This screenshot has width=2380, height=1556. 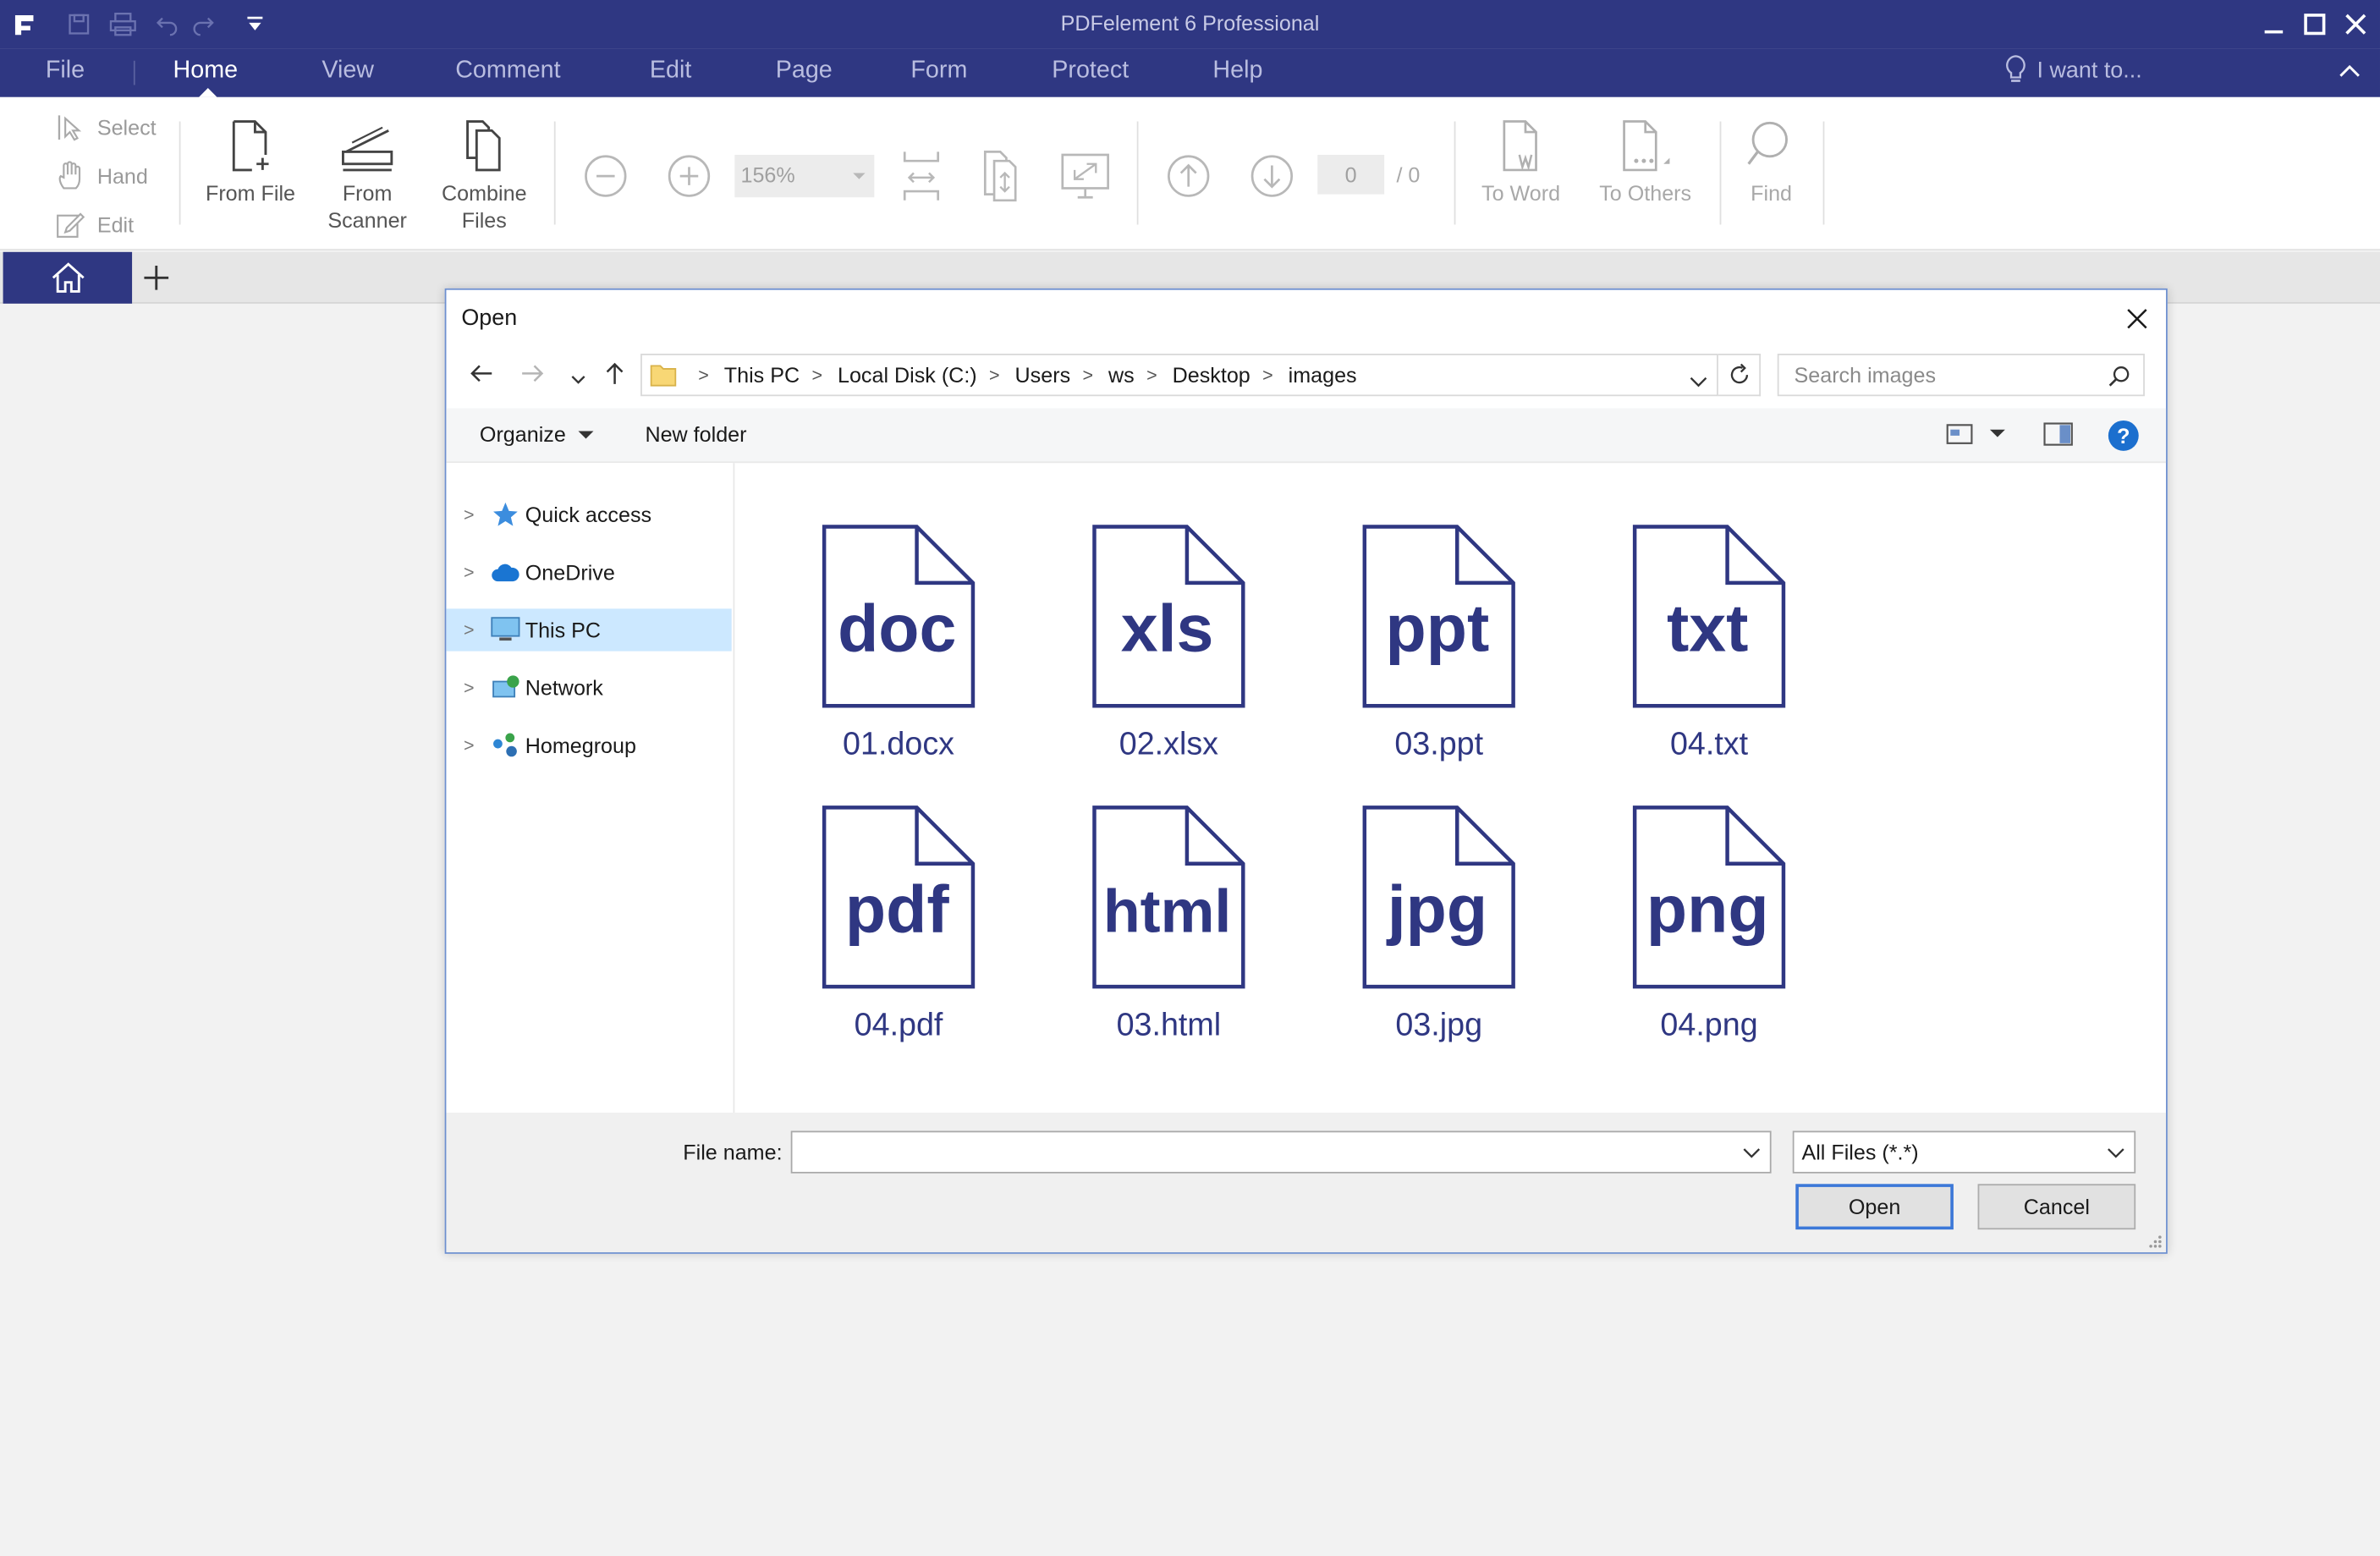 What do you see at coordinates (367, 220) in the screenshot?
I see `from-scanner-label-2: Scanner` at bounding box center [367, 220].